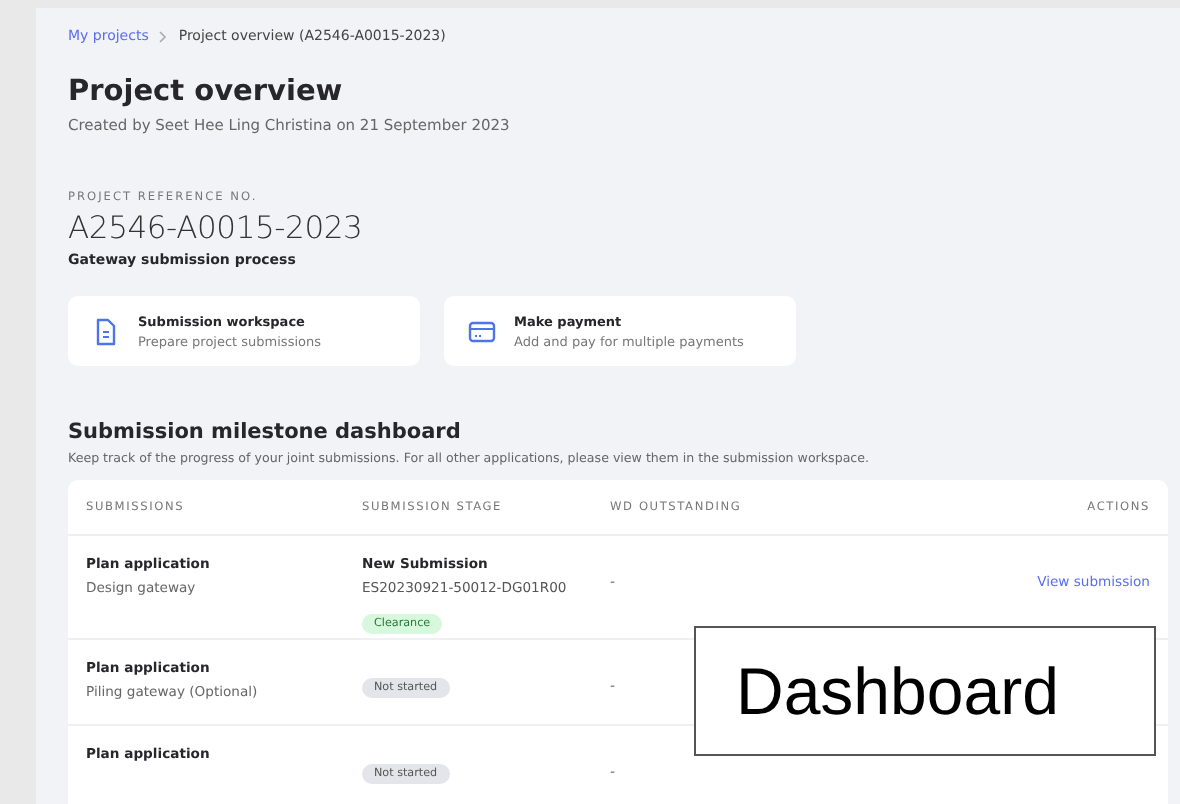  Describe the element at coordinates (216, 228) in the screenshot. I see `reference-number: A2546-A0015-2023` at that location.